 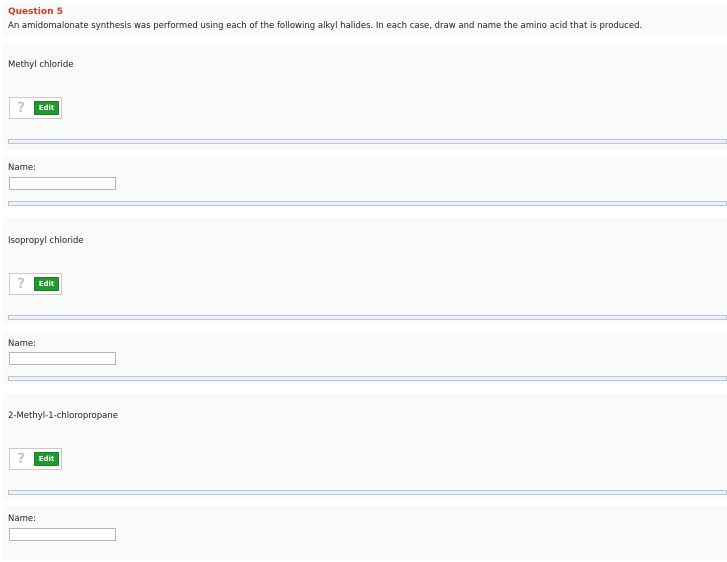 What do you see at coordinates (46, 241) in the screenshot?
I see `alkyl-halide-label: Isopropyl chloride` at bounding box center [46, 241].